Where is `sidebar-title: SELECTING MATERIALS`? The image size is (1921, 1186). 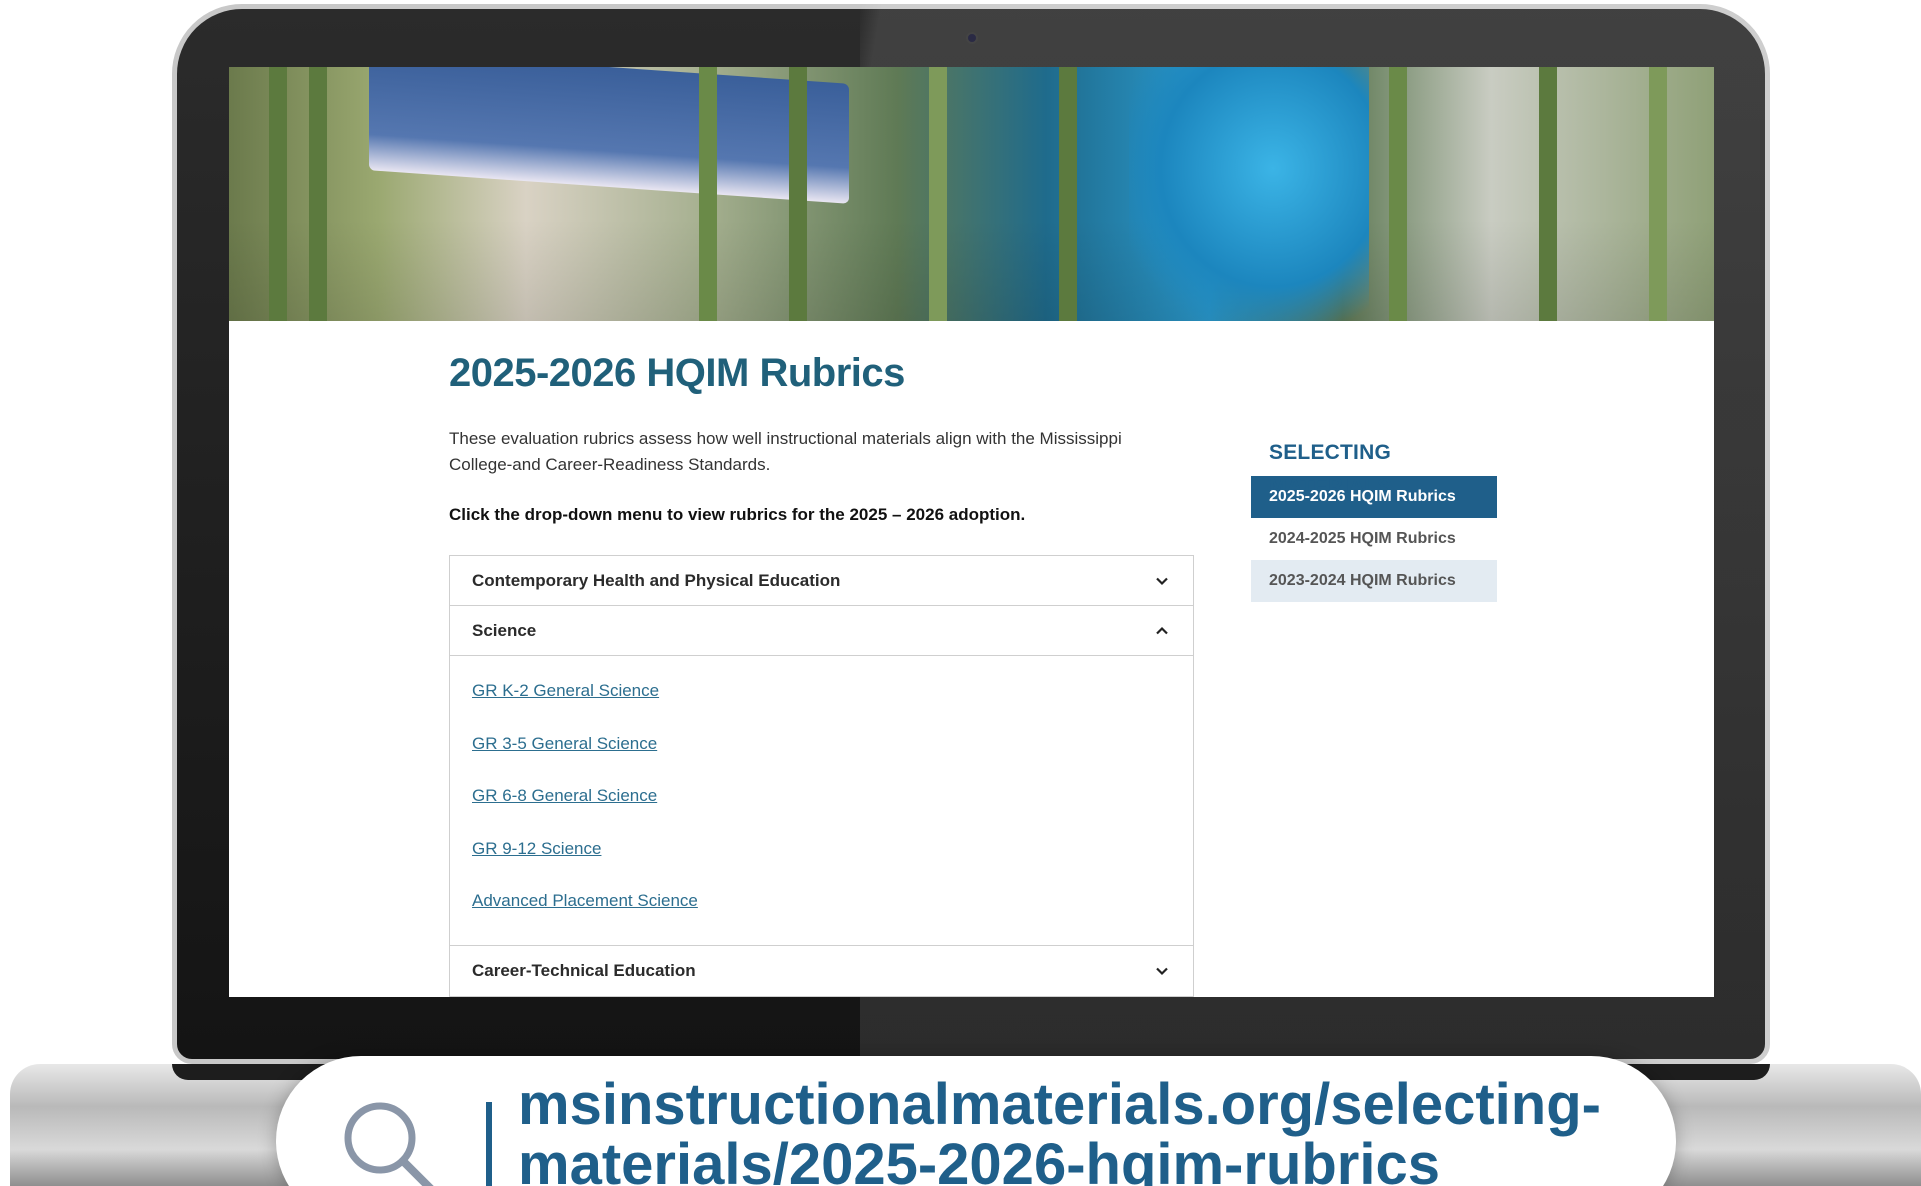 sidebar-title: SELECTING MATERIALS is located at coordinates (1330, 469).